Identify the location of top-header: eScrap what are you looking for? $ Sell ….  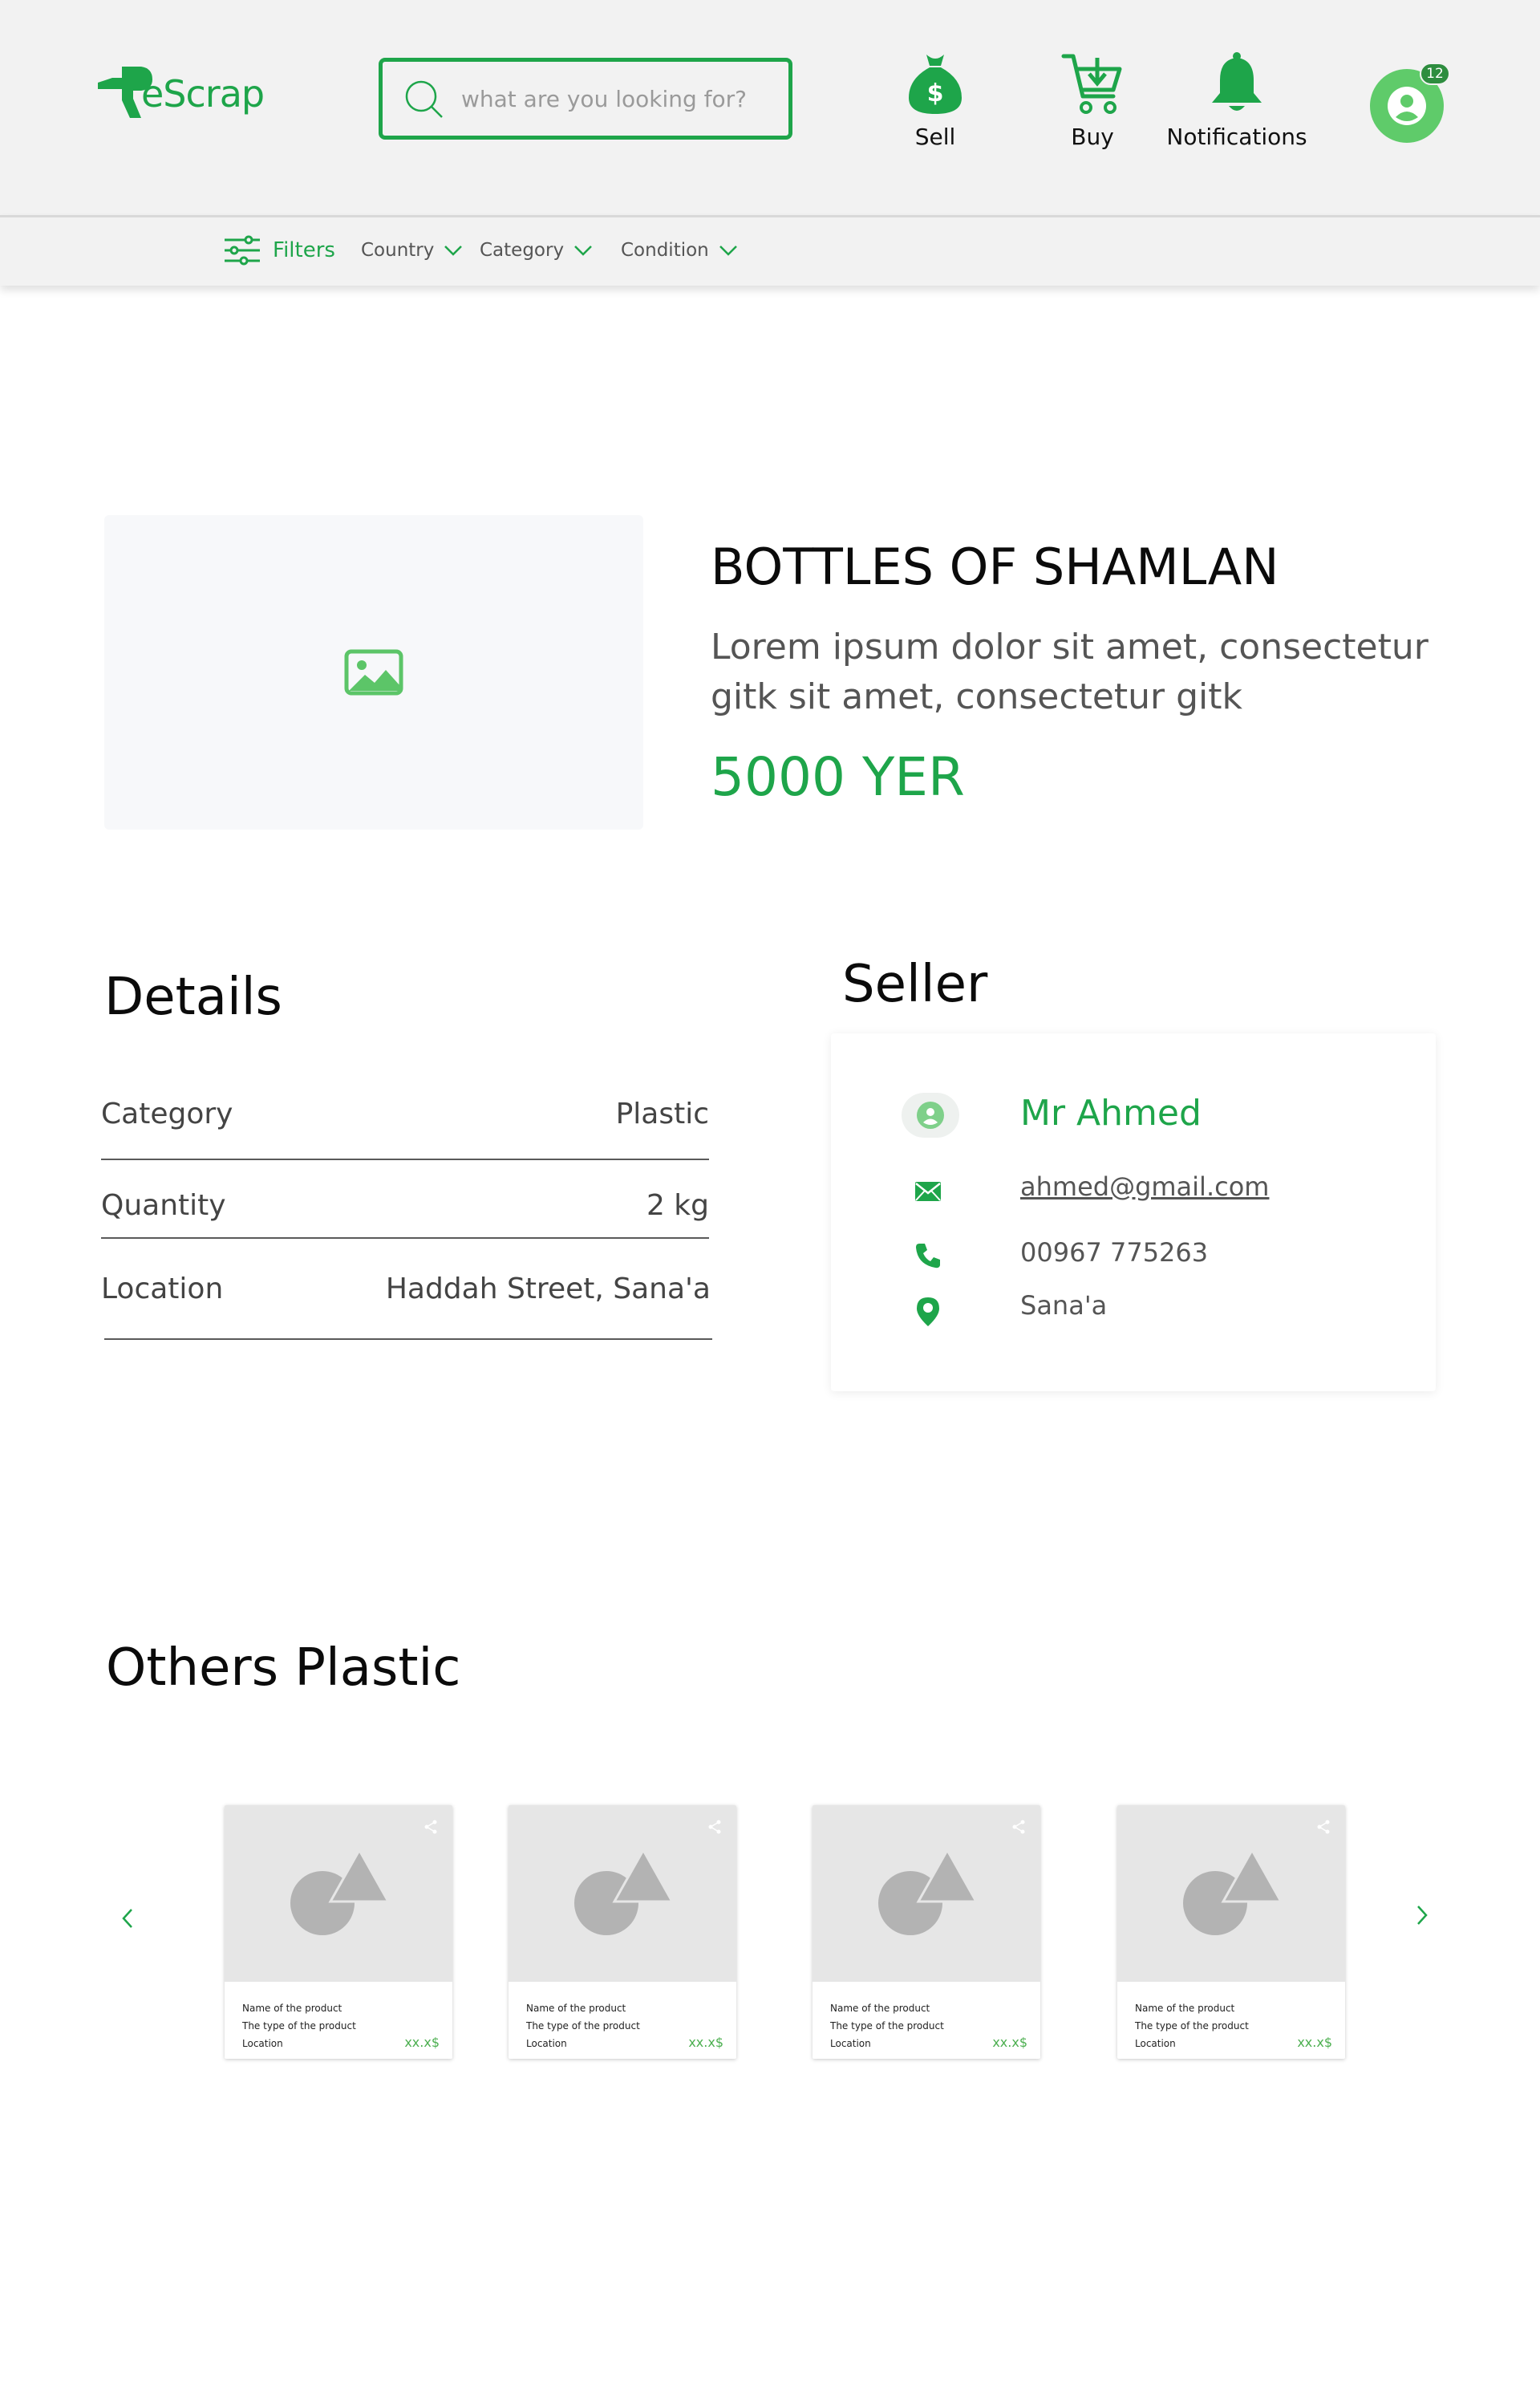
(770, 107).